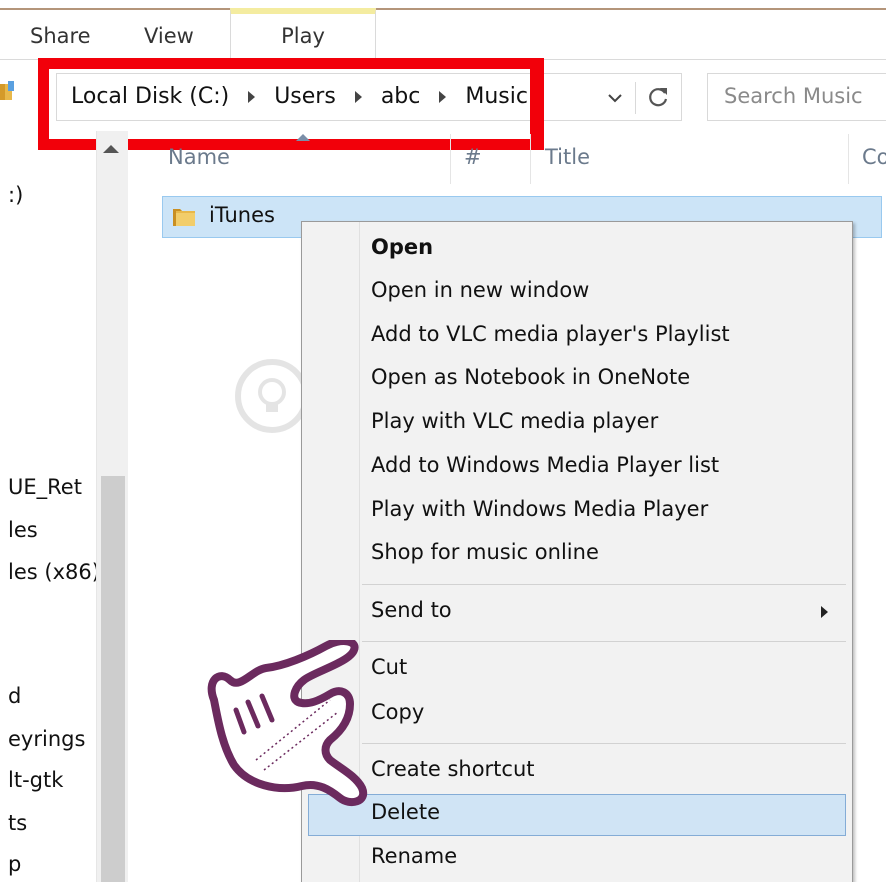 This screenshot has height=882, width=886. What do you see at coordinates (402, 247) in the screenshot?
I see `menu-item-label: Open` at bounding box center [402, 247].